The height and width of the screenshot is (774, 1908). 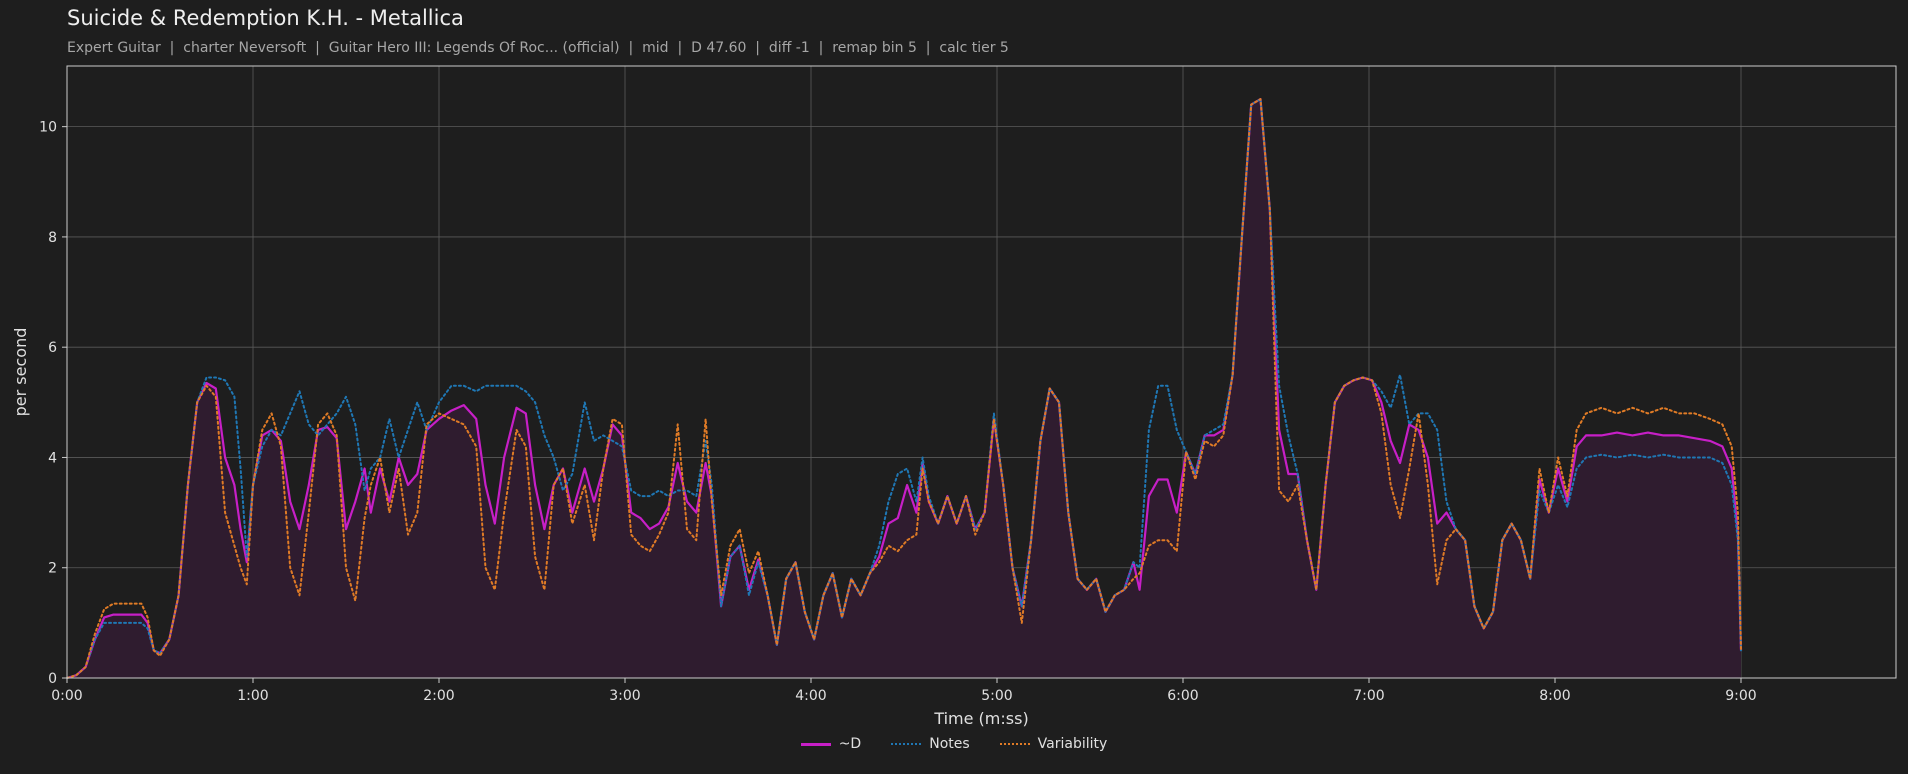 I want to click on y-tick-label: 0, so click(x=52, y=679).